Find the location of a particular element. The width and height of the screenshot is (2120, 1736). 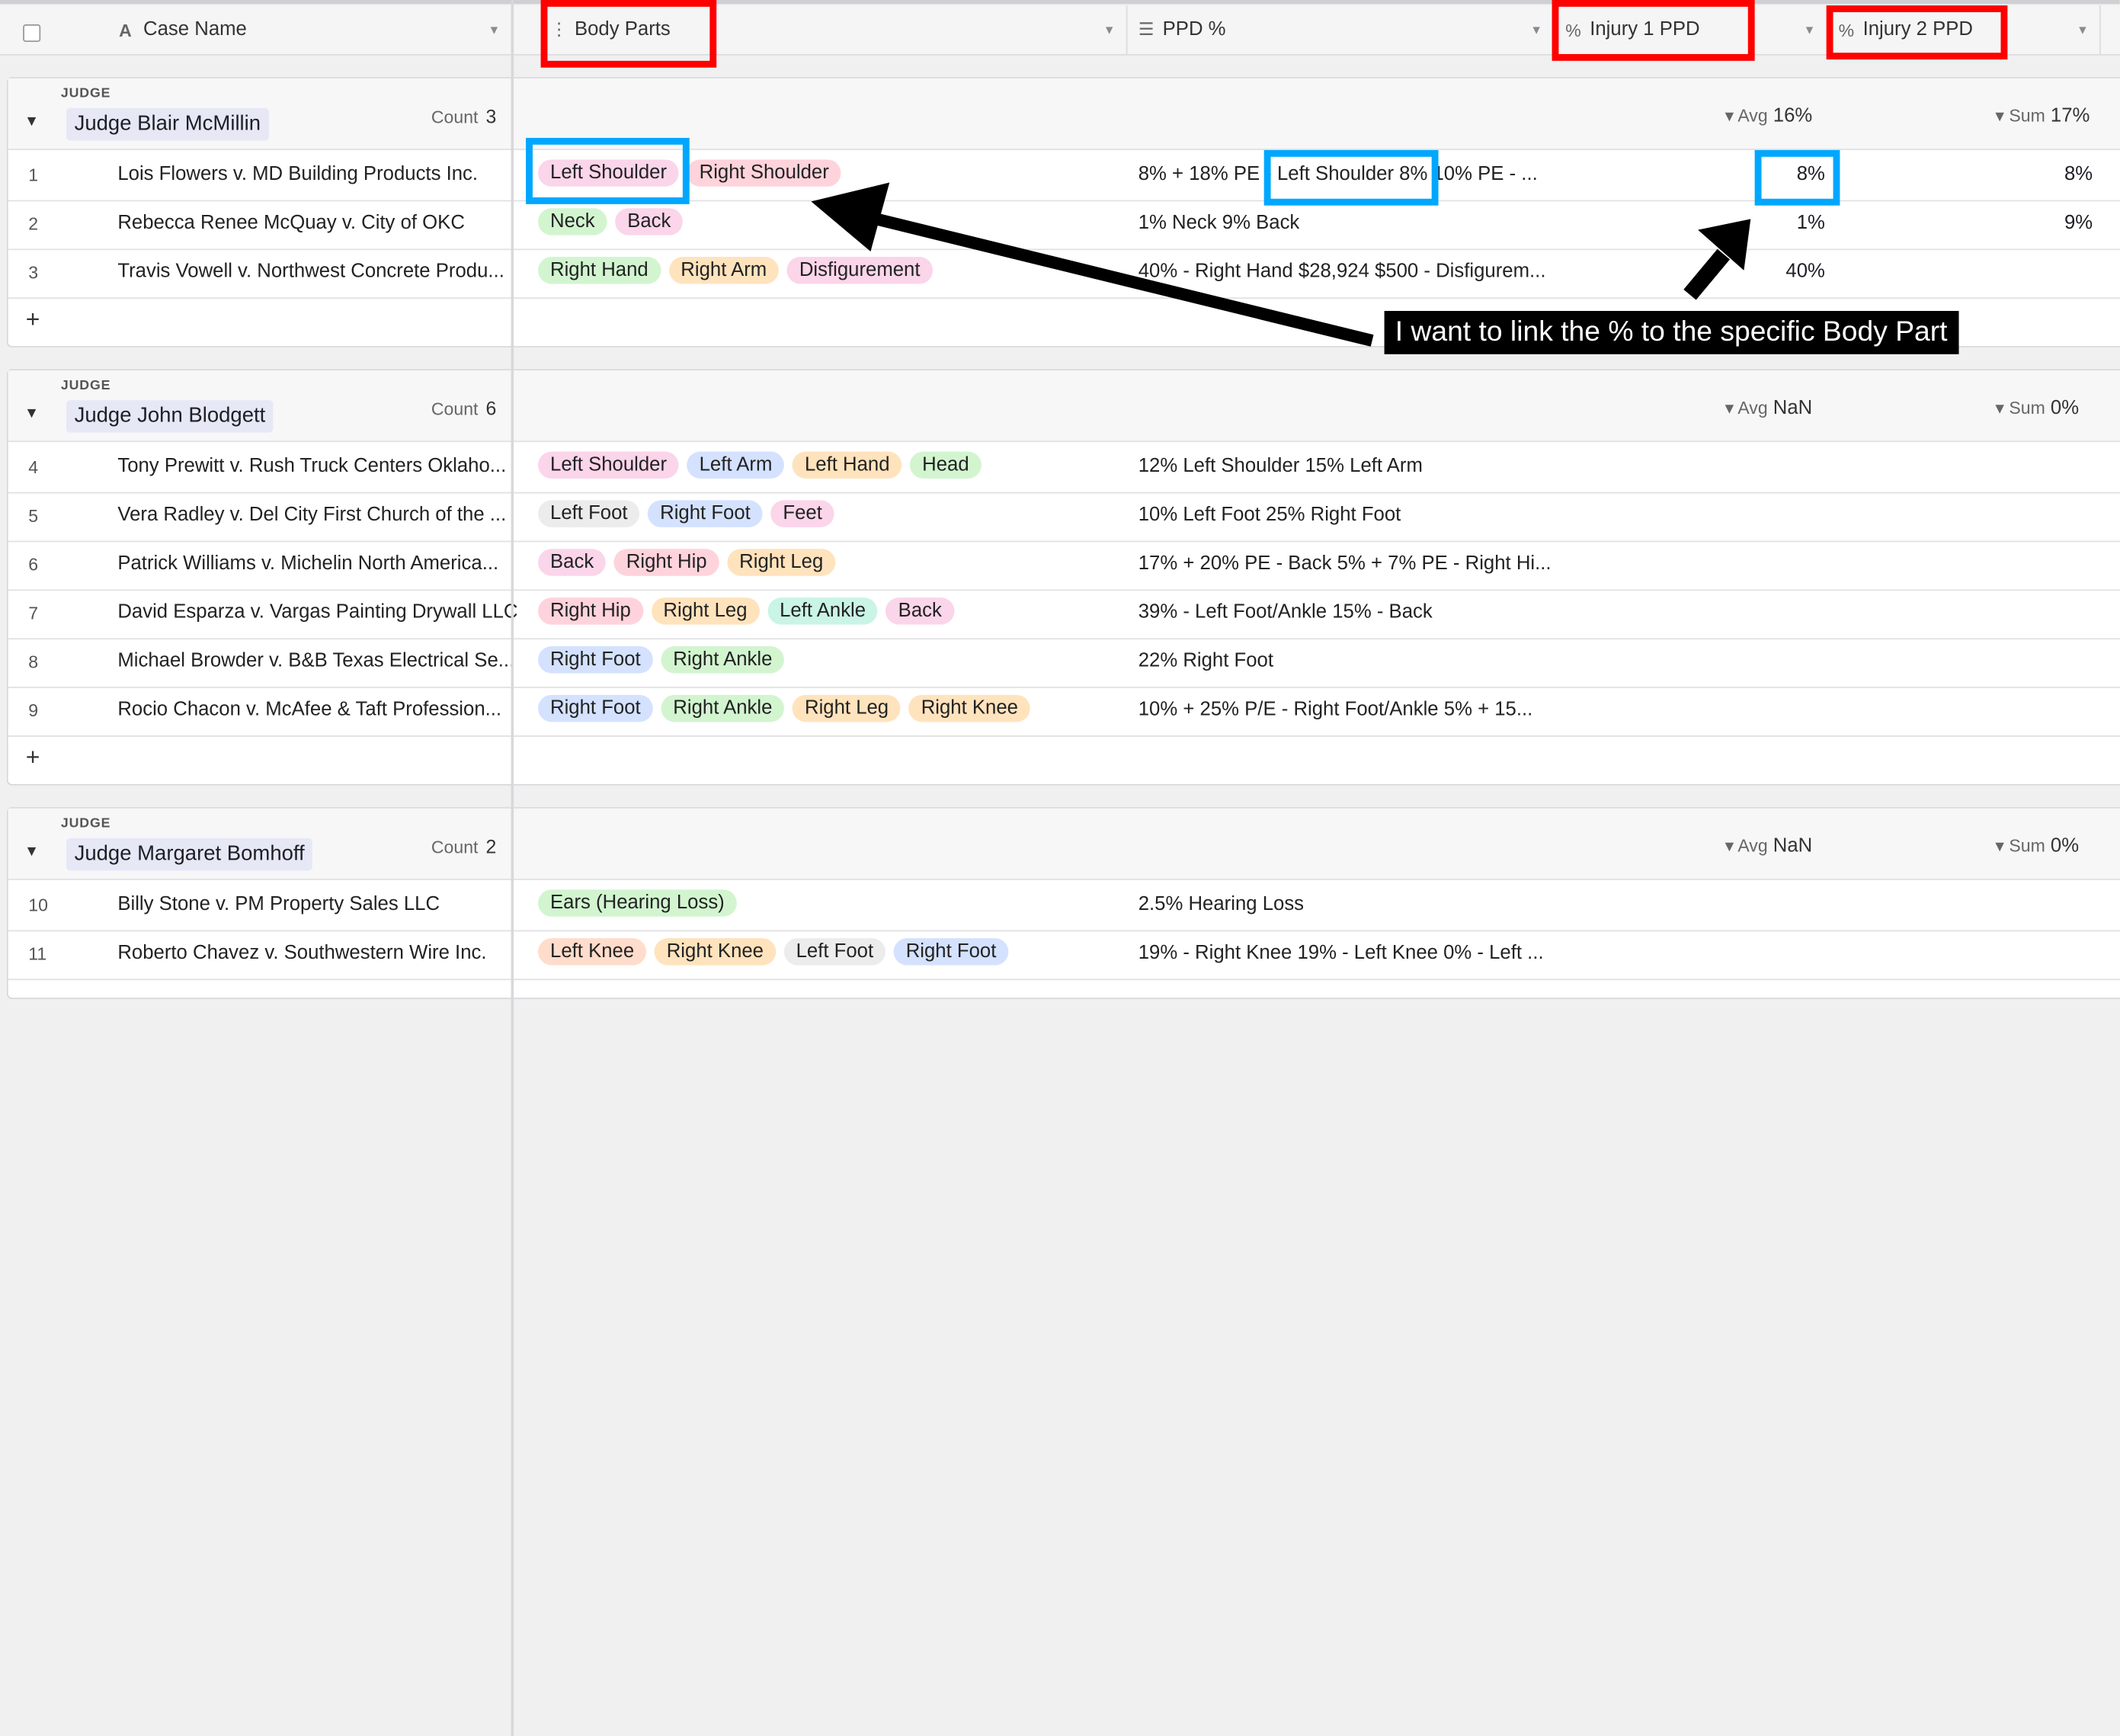

annotation-arrows is located at coordinates (1281, 264).